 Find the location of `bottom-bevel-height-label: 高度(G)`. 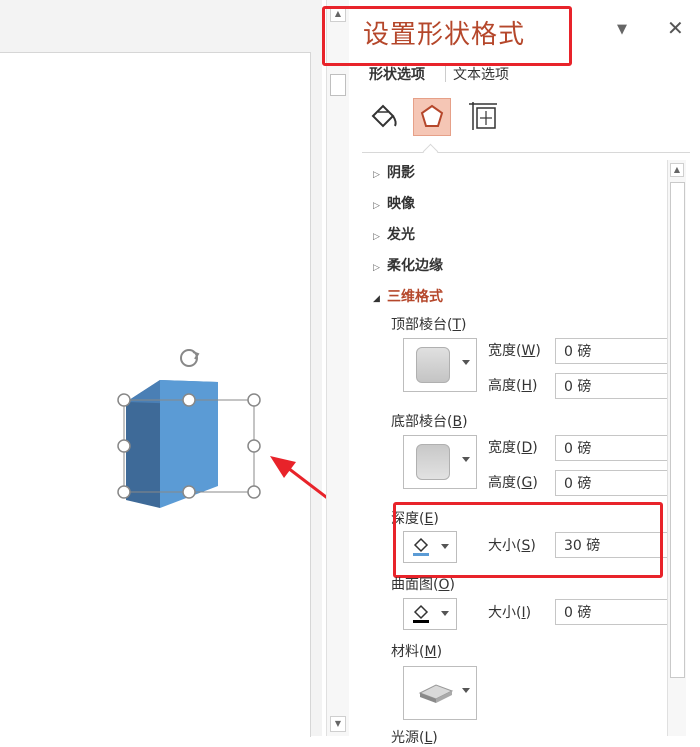

bottom-bevel-height-label: 高度(G) is located at coordinates (513, 483).